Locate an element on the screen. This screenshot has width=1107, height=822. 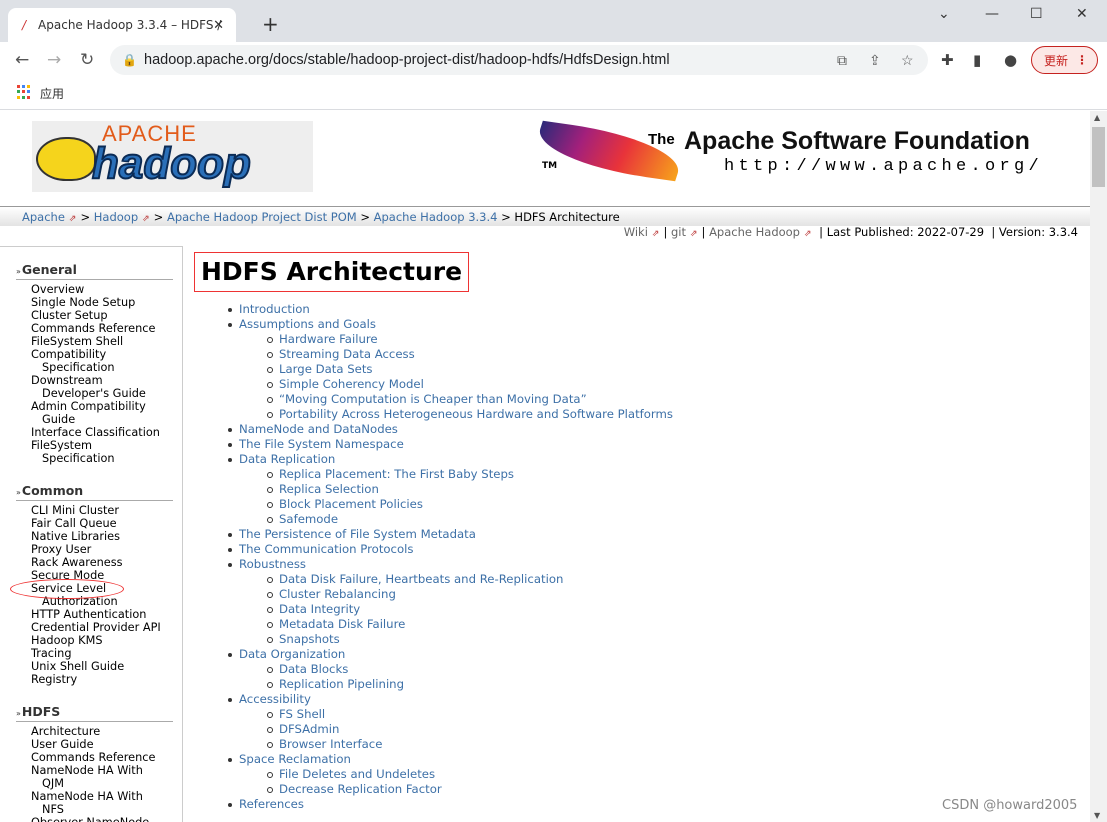
toc-link: Introduction is located at coordinates (274, 309).